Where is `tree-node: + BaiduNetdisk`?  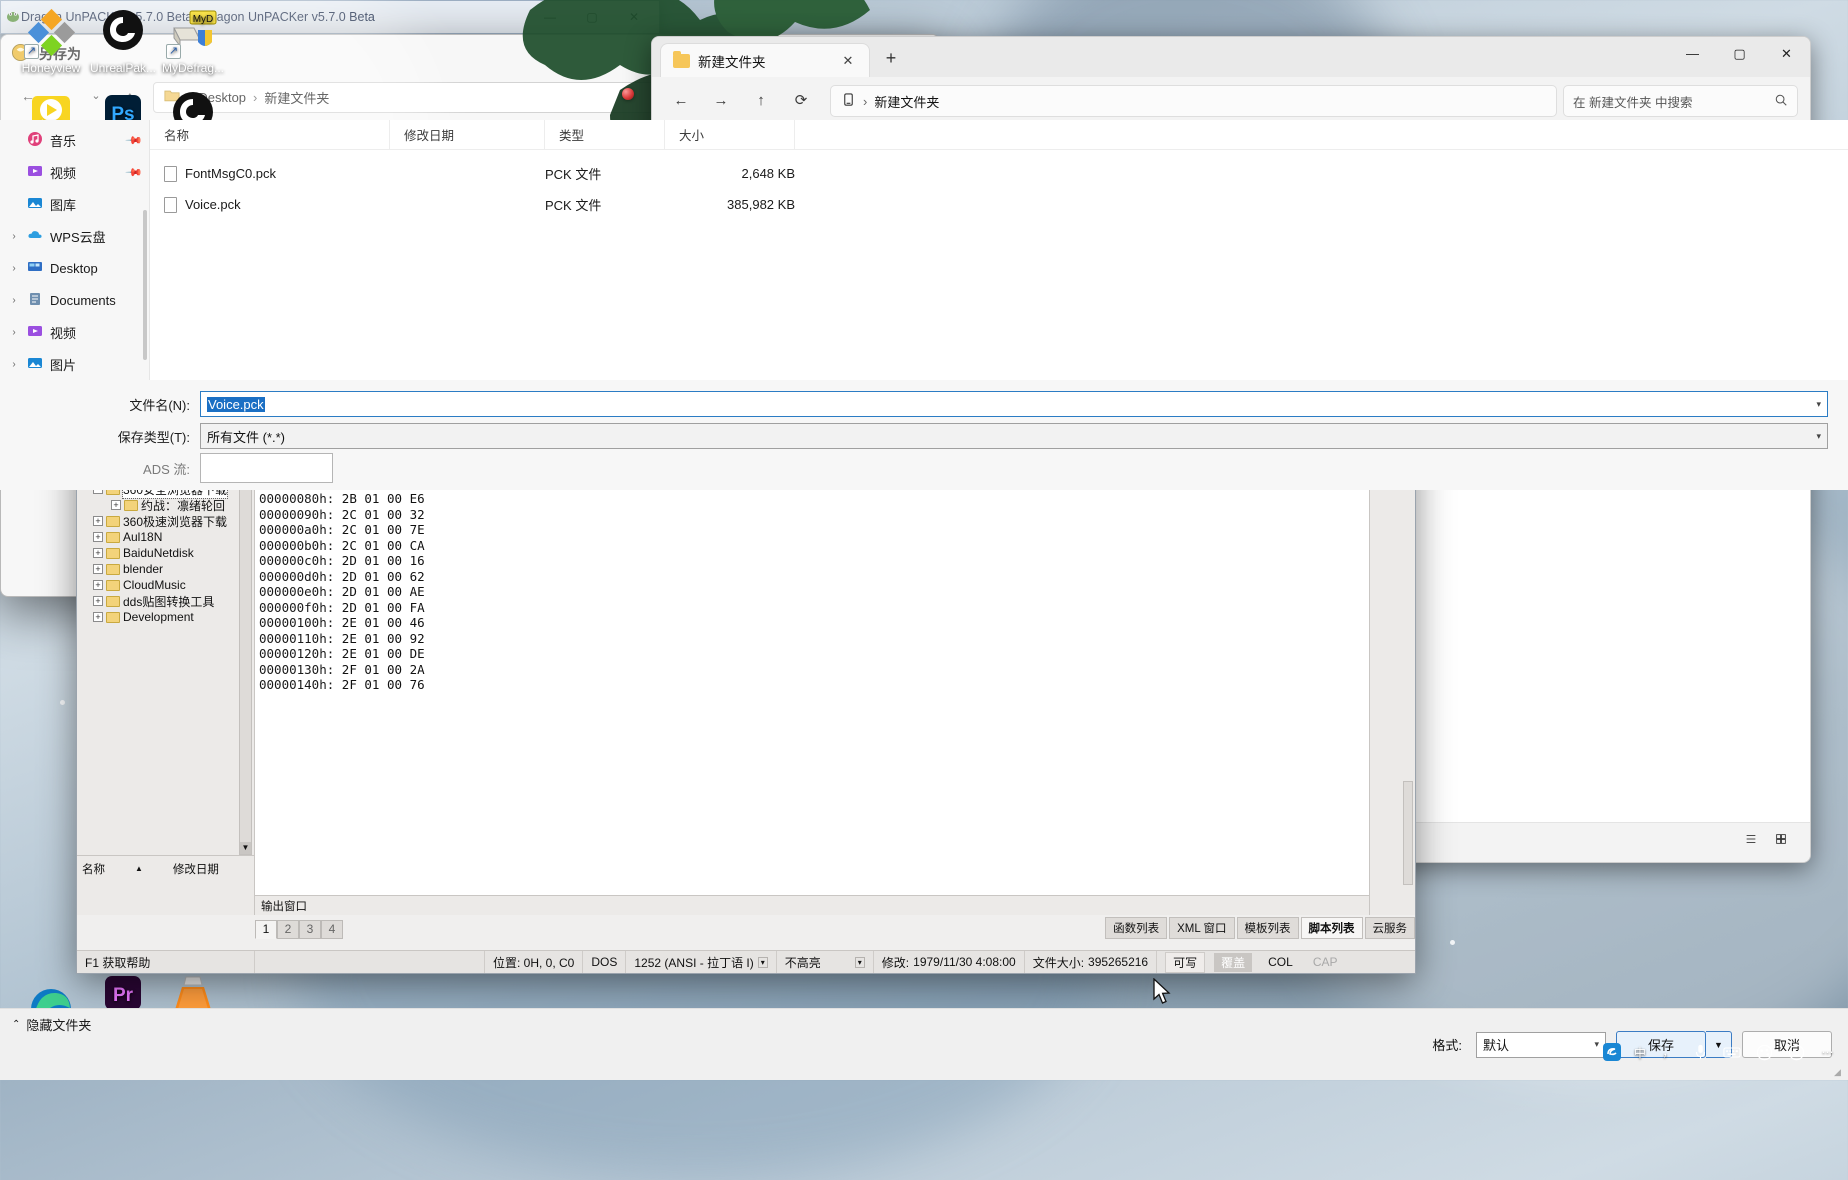 tree-node: + BaiduNetdisk is located at coordinates (167, 553).